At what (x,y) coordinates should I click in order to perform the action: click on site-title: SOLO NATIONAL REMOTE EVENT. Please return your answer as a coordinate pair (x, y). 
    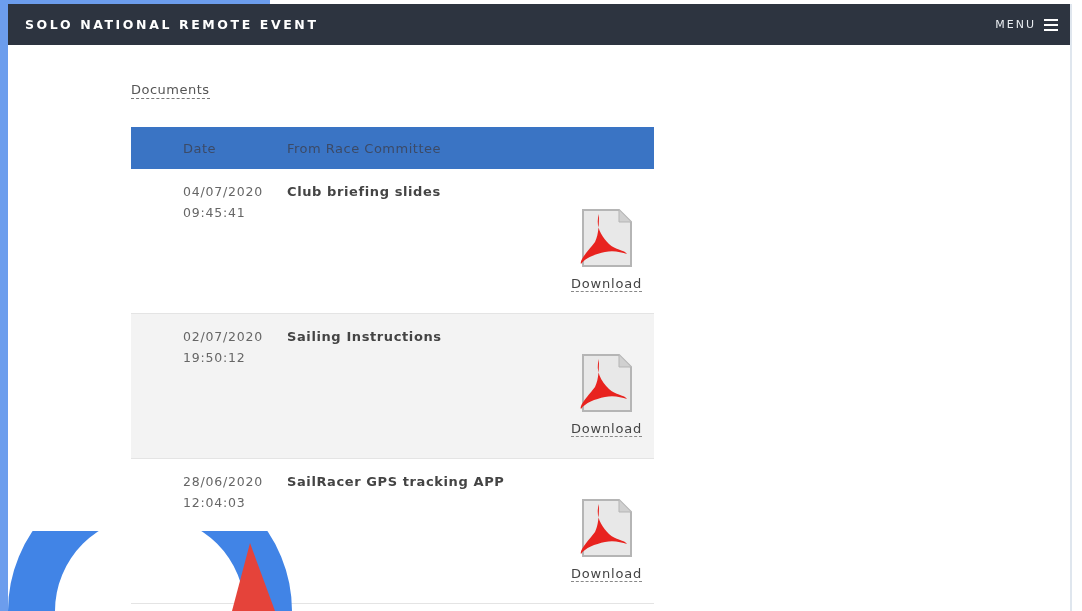
    Looking at the image, I should click on (172, 24).